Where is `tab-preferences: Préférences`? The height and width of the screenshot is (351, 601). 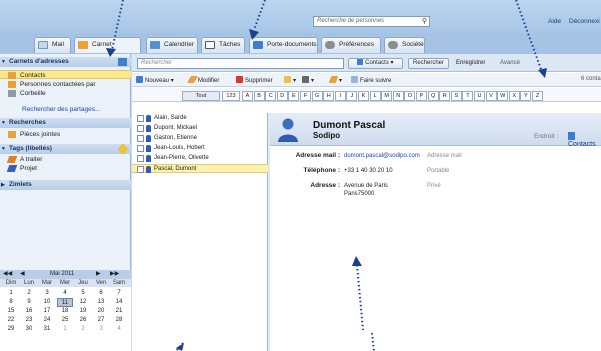
tab-preferences: Préférences is located at coordinates (351, 45).